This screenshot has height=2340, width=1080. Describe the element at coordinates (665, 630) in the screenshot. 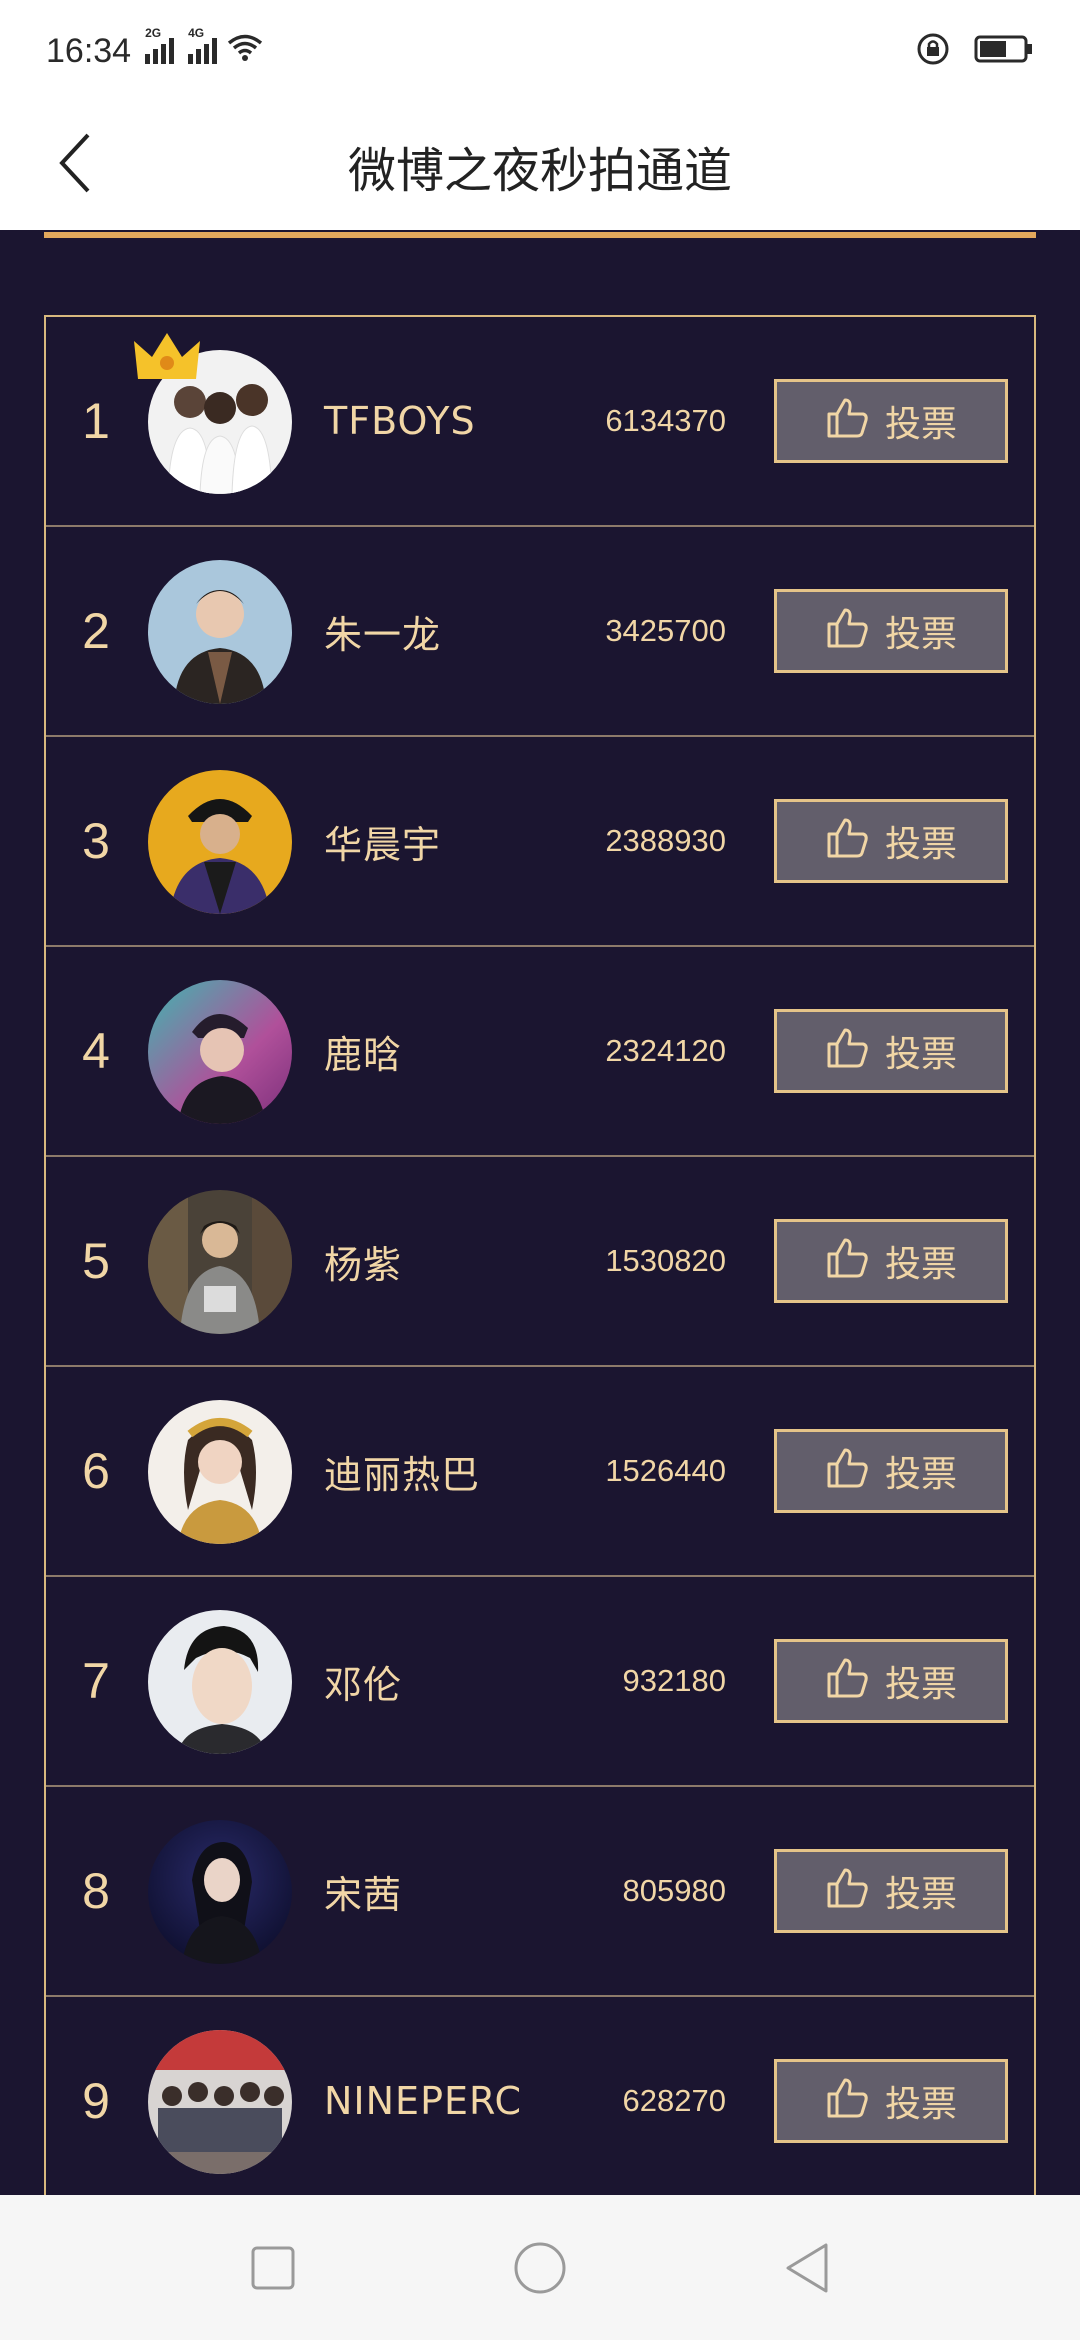

I see `vote-count: 3425700` at that location.